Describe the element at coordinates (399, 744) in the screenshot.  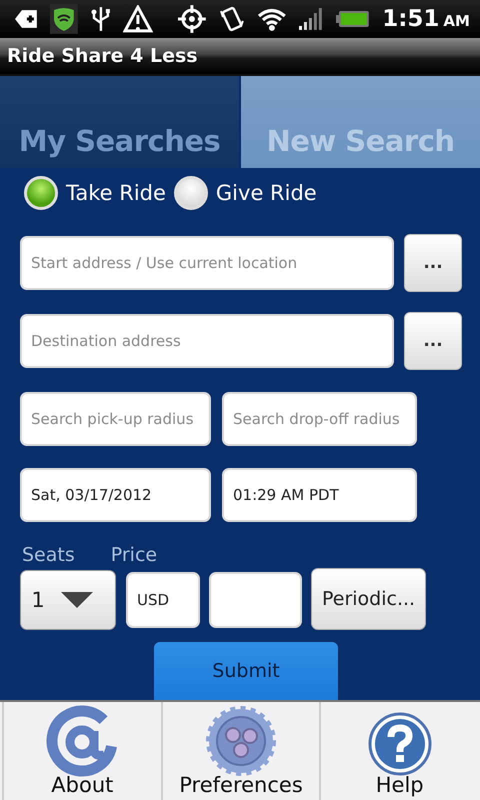
I see `help-icon` at that location.